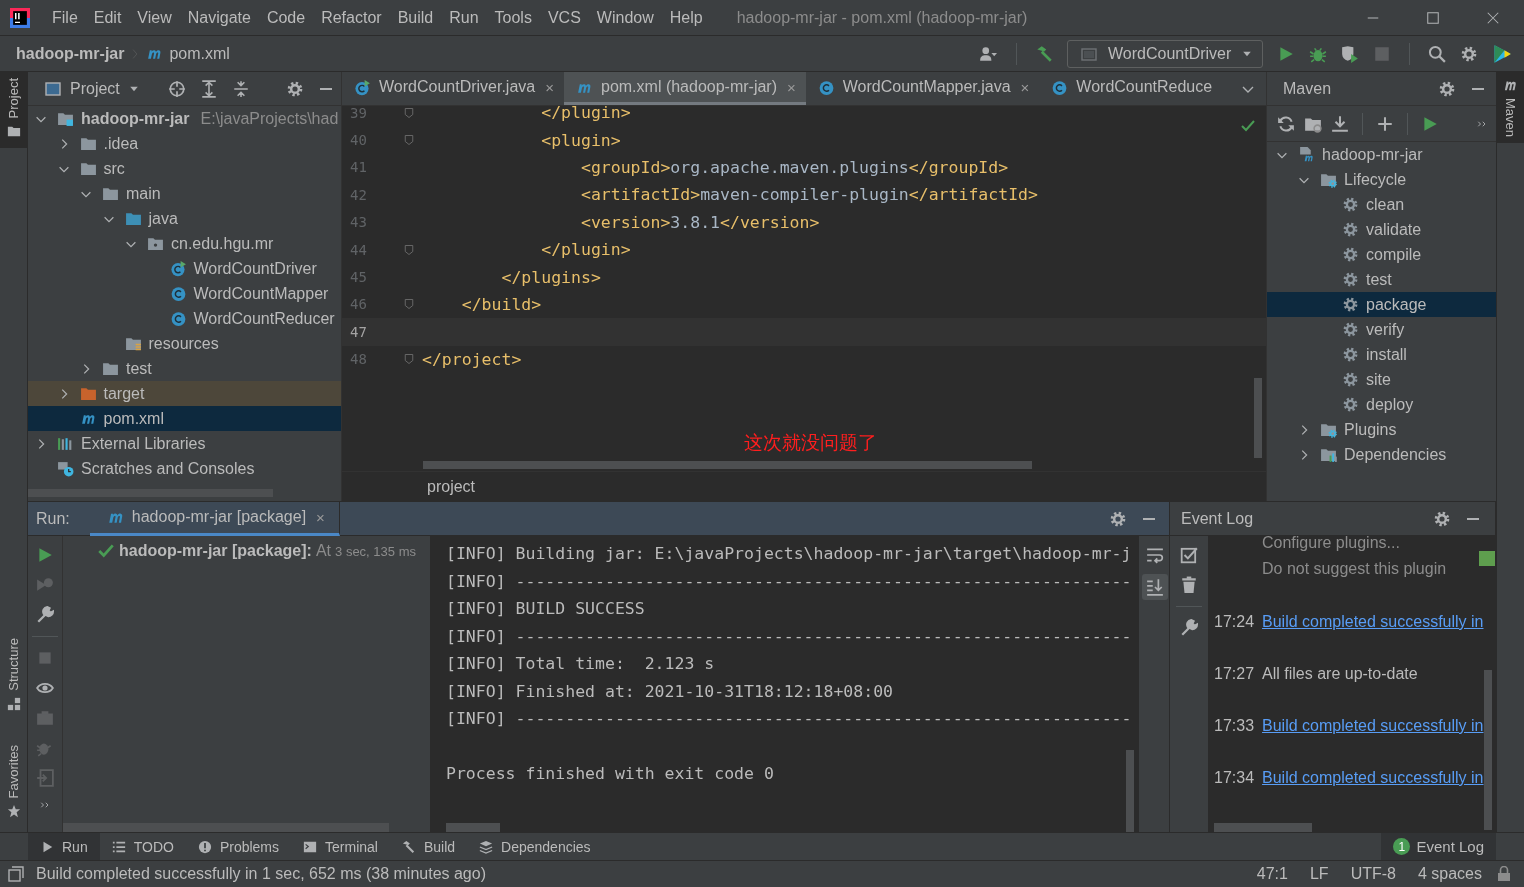 The image size is (1524, 887). Describe the element at coordinates (1381, 204) in the screenshot. I see `tree-item: clean` at that location.